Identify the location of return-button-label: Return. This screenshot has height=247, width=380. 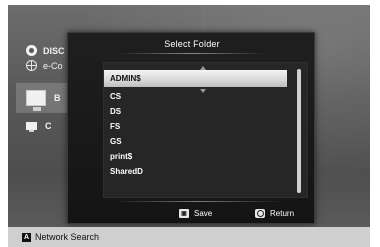
(282, 213).